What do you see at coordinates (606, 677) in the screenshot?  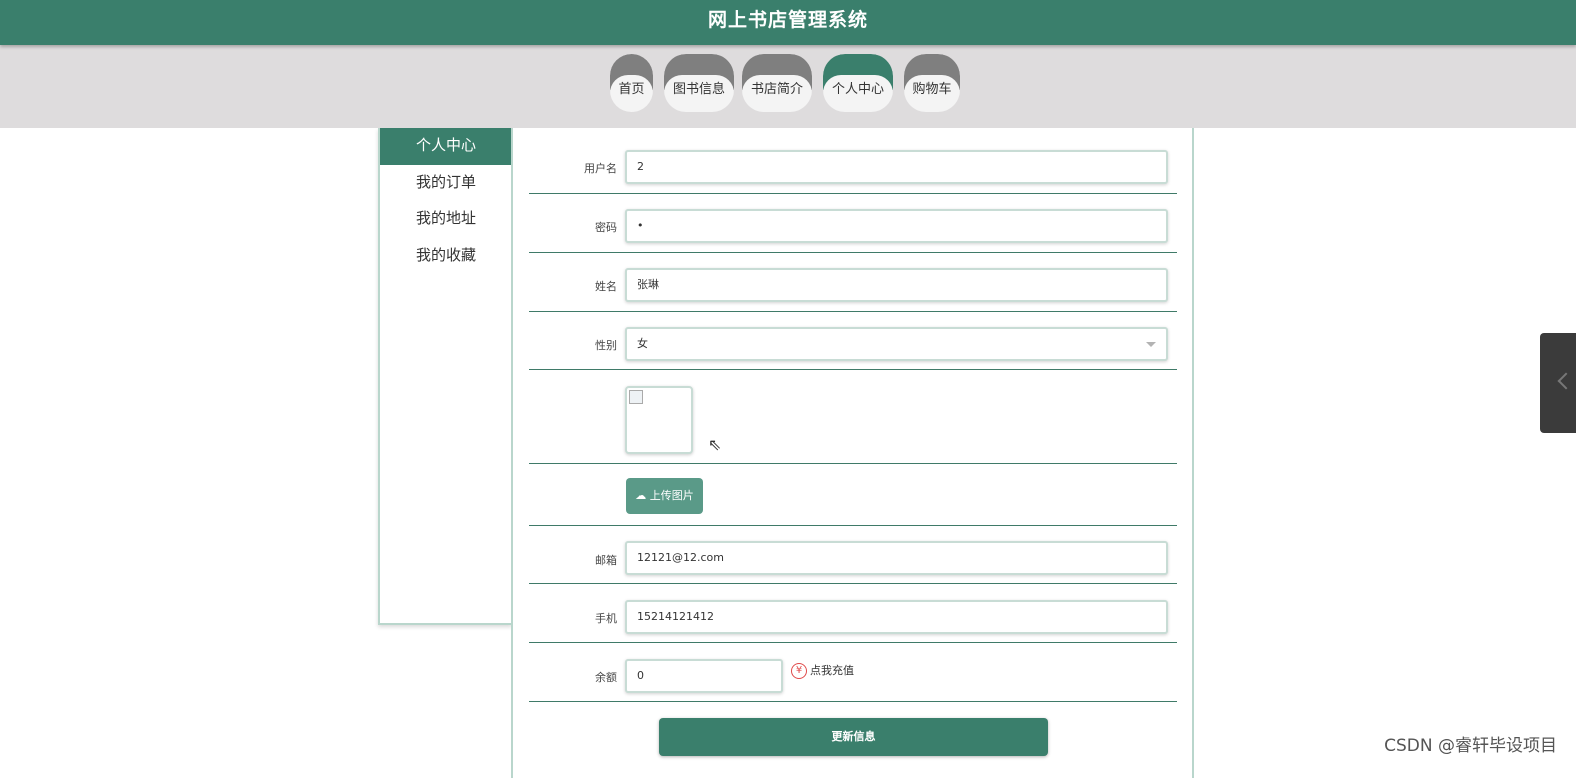 I see `balance-label: 余额` at bounding box center [606, 677].